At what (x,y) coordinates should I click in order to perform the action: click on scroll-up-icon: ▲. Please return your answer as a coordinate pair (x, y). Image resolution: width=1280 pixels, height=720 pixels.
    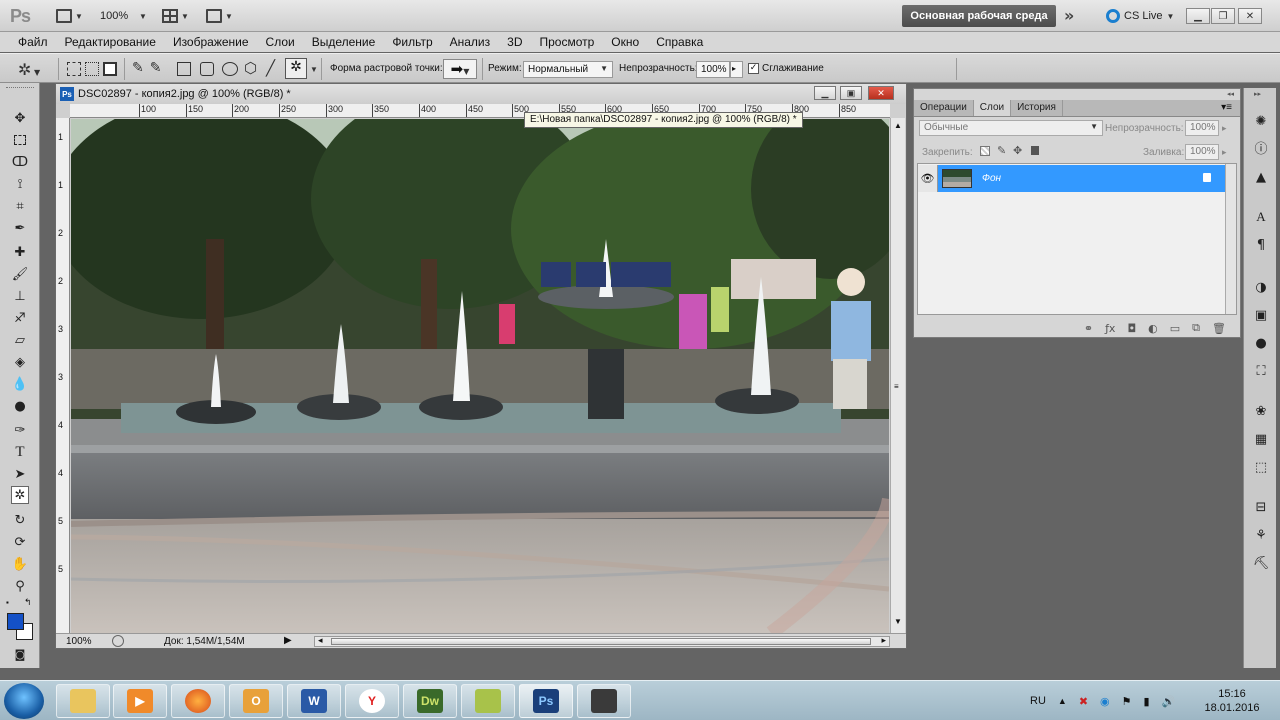
    Looking at the image, I should click on (898, 125).